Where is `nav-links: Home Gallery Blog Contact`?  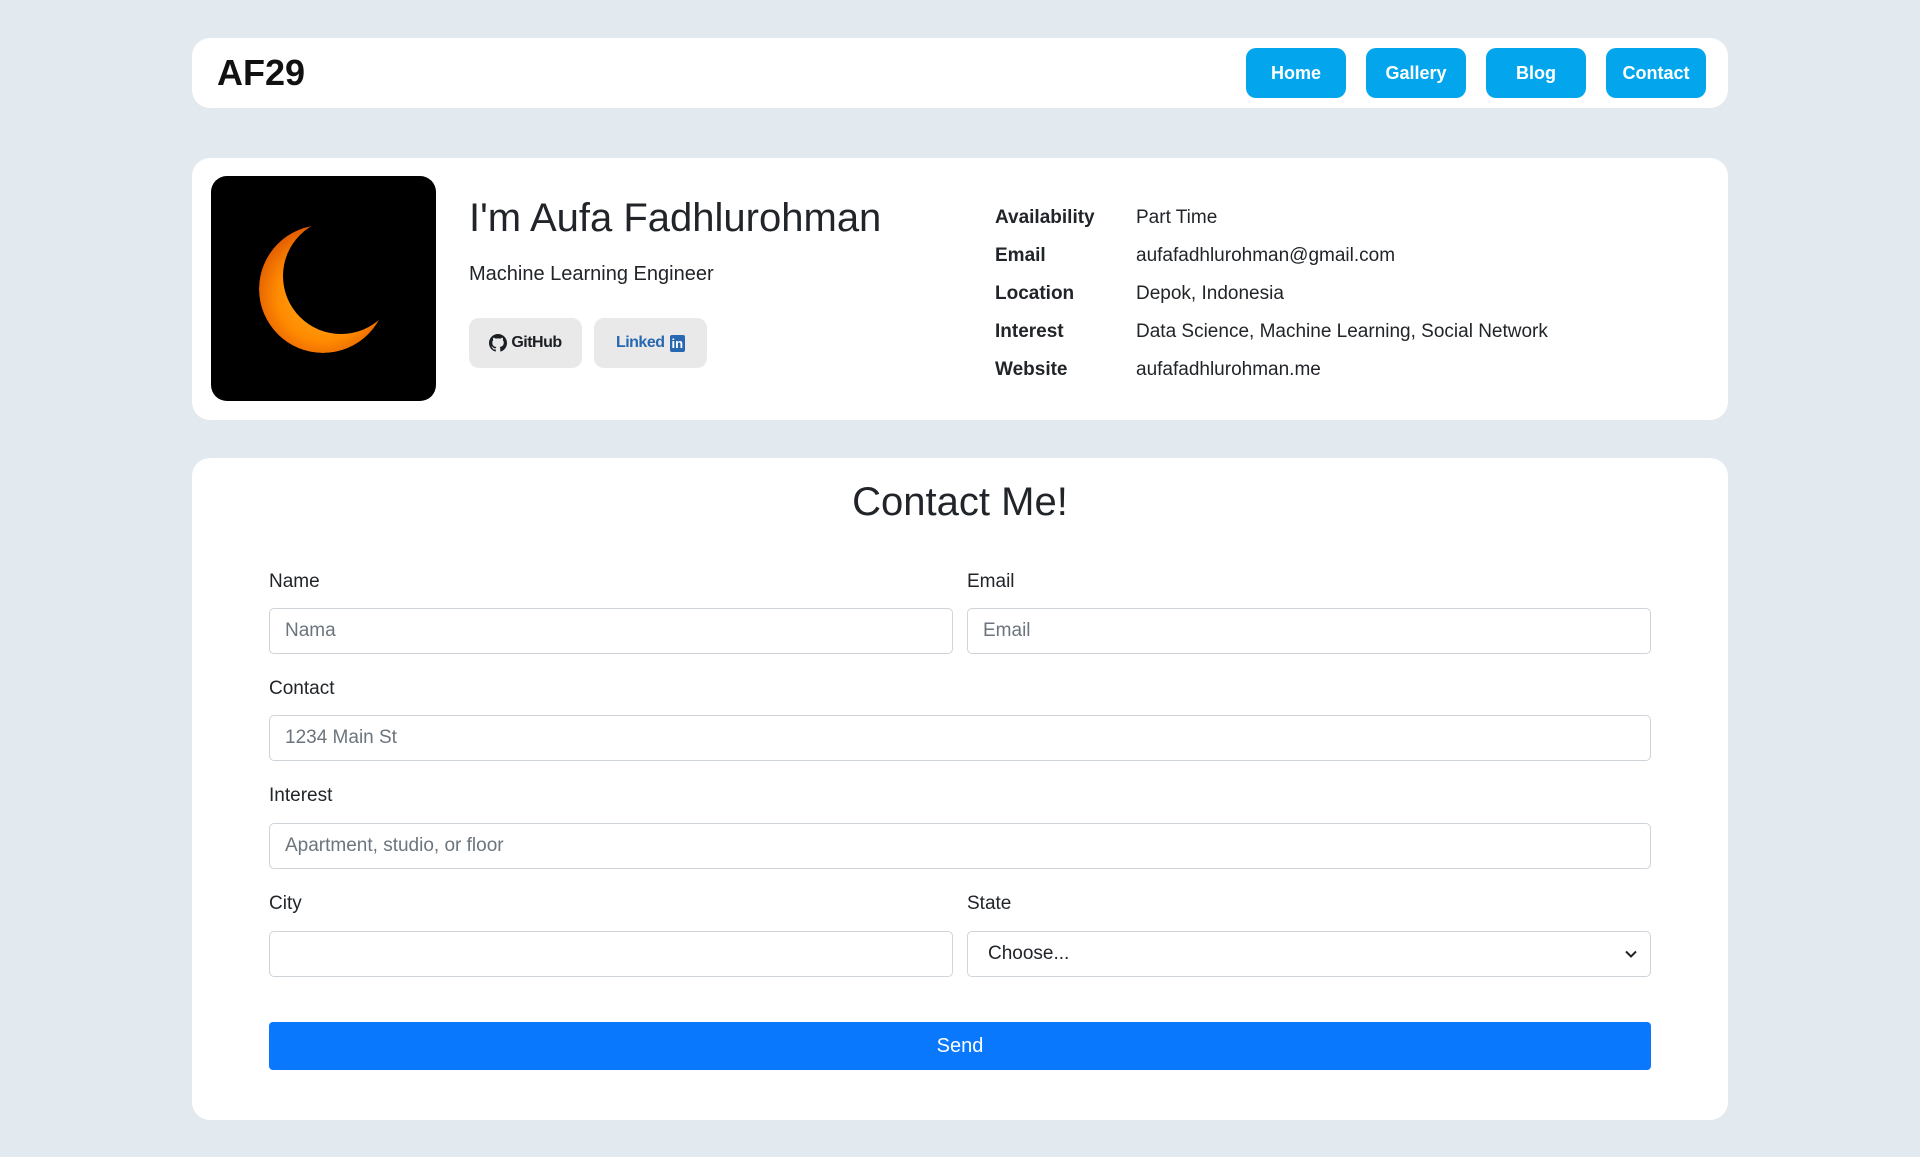
nav-links: Home Gallery Blog Contact is located at coordinates (1476, 73).